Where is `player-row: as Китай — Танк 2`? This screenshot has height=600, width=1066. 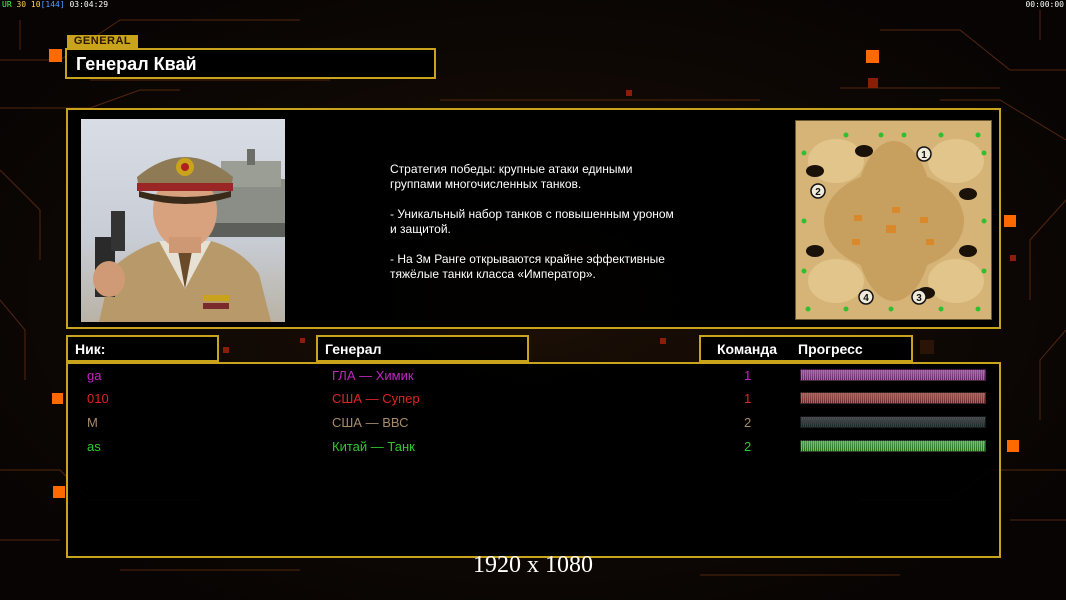 player-row: as Китай — Танк 2 is located at coordinates (533, 447).